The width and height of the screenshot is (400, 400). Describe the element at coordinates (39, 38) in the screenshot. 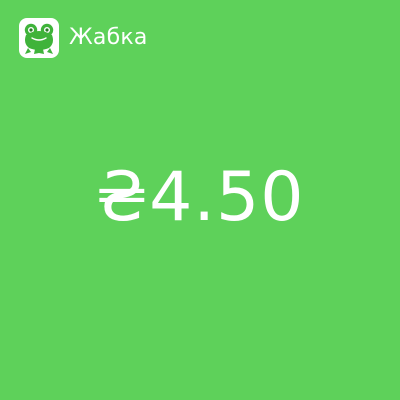

I see `frog-logo-icon` at that location.